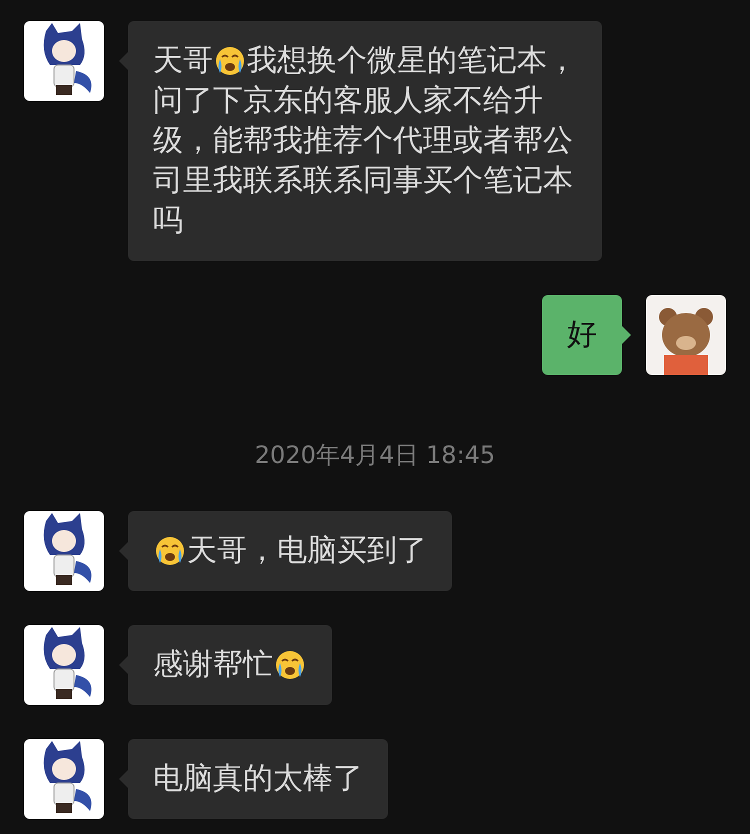 This screenshot has width=750, height=834. Describe the element at coordinates (213, 665) in the screenshot. I see `message-text: 感谢帮忙` at that location.